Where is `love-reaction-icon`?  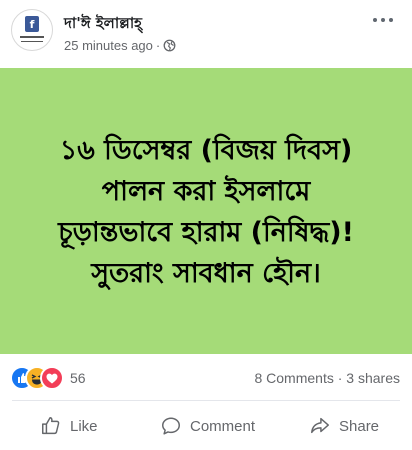 love-reaction-icon is located at coordinates (52, 378).